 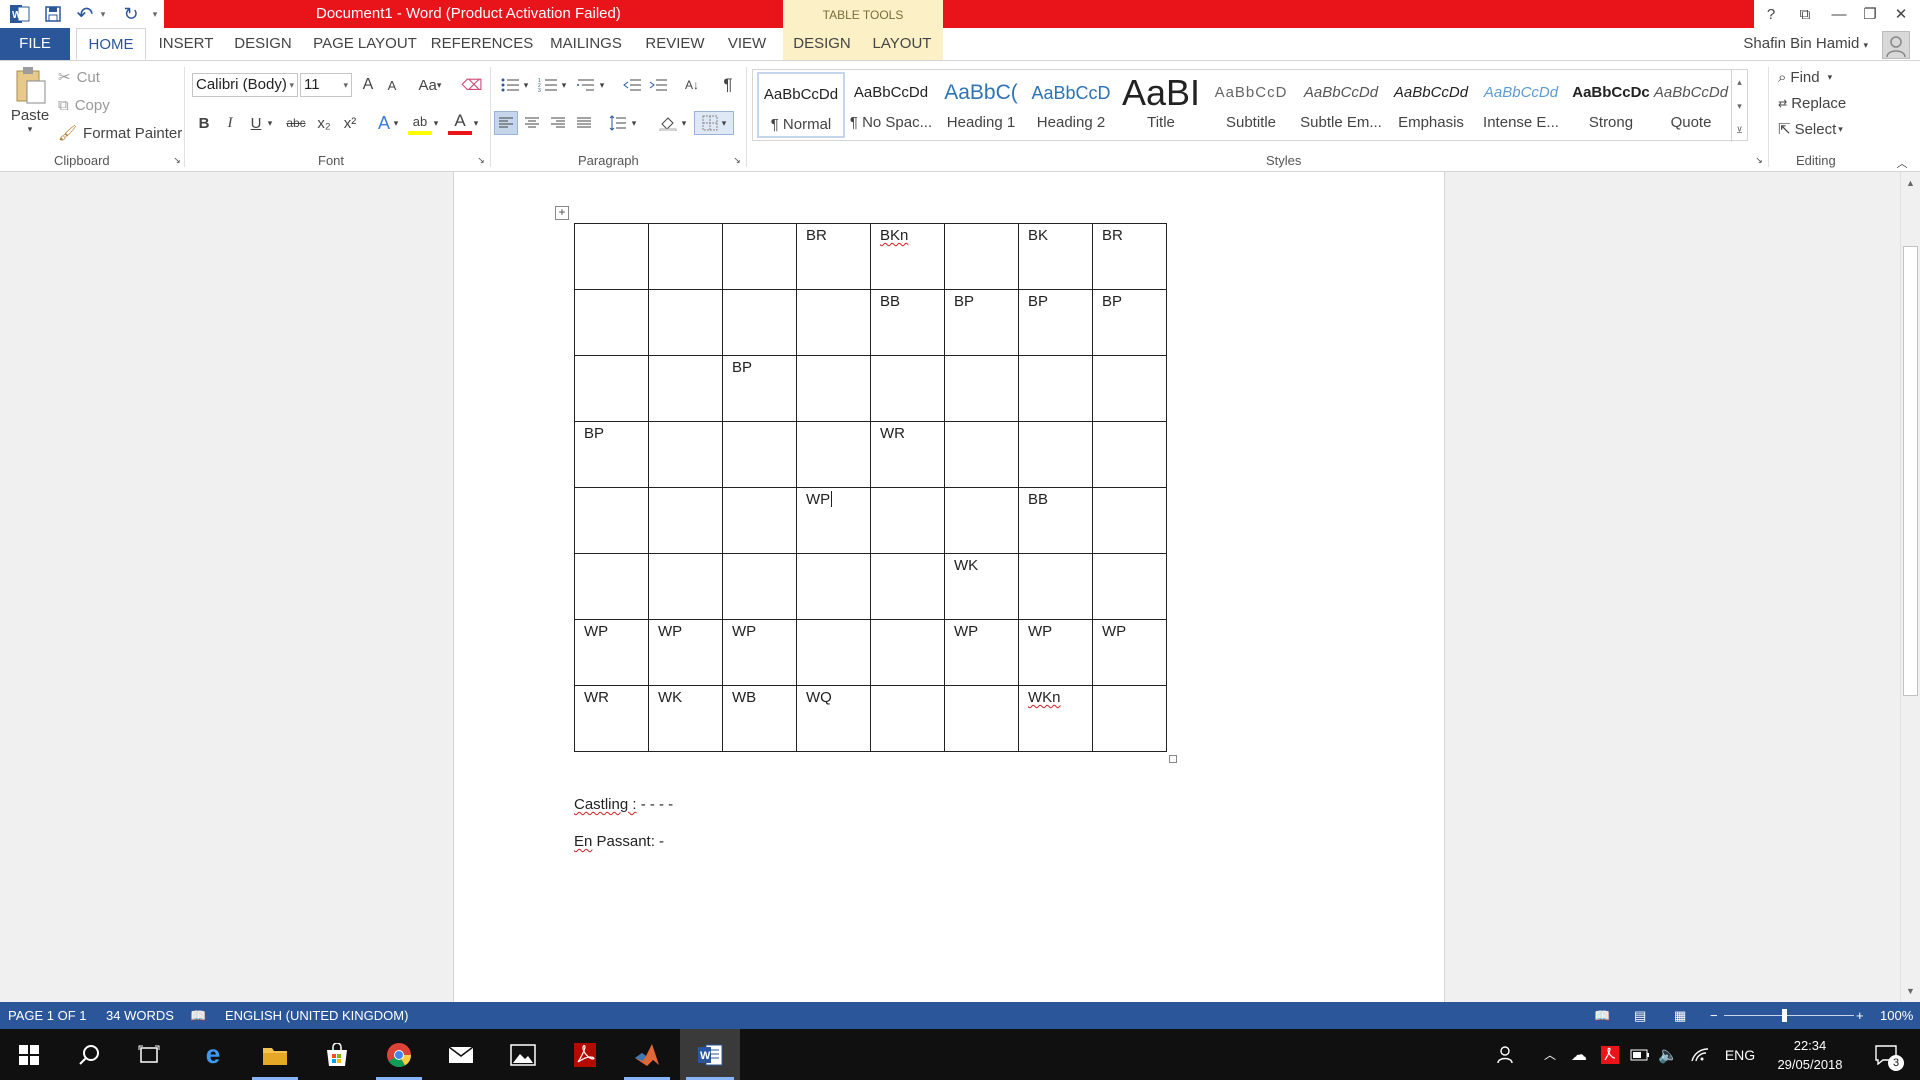 I want to click on avatar, so click(x=1896, y=45).